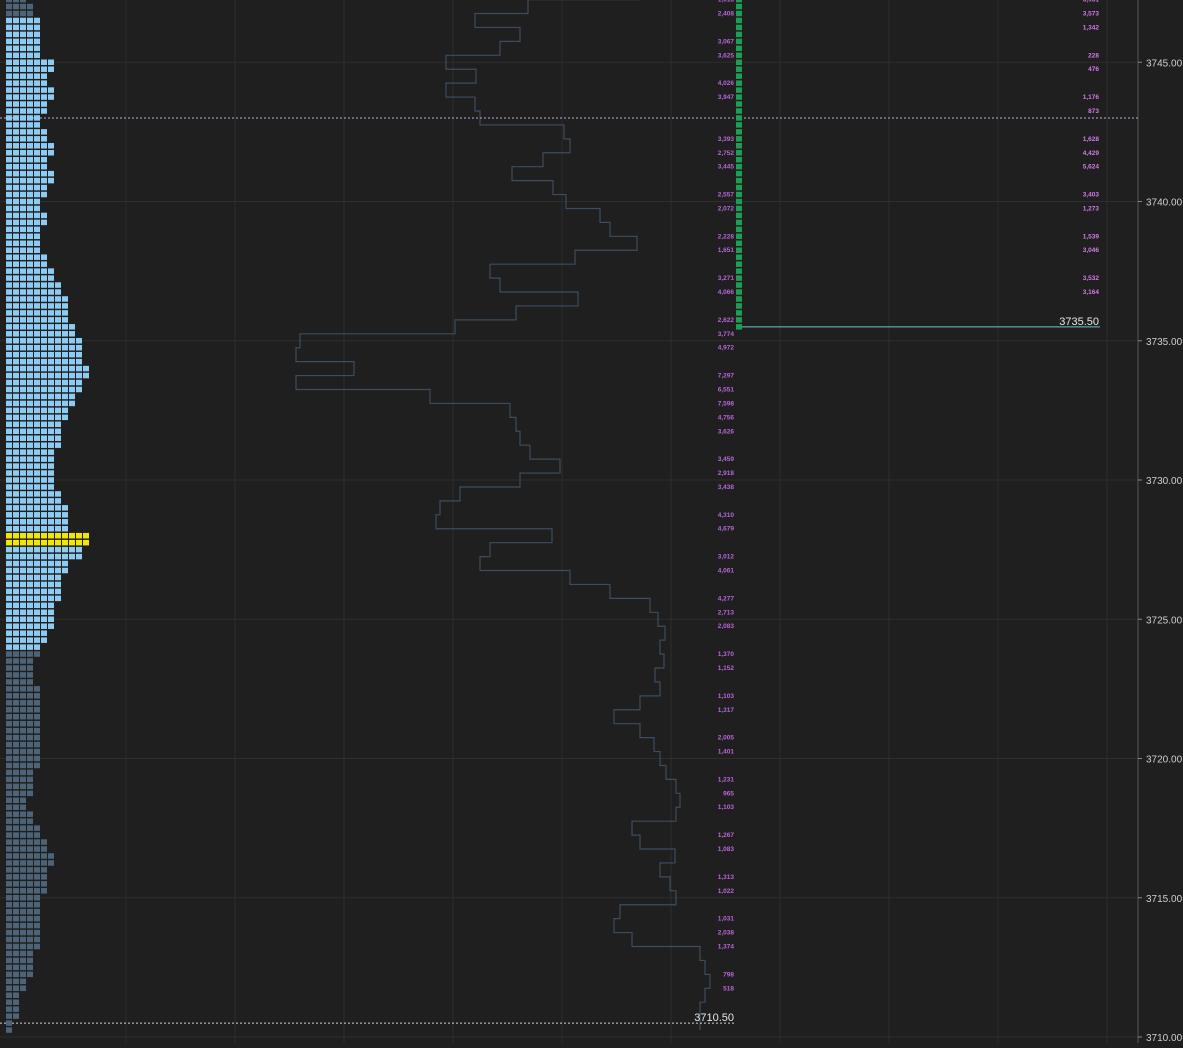 This screenshot has width=1183, height=1048. I want to click on volume-label: 6,551, so click(726, 389).